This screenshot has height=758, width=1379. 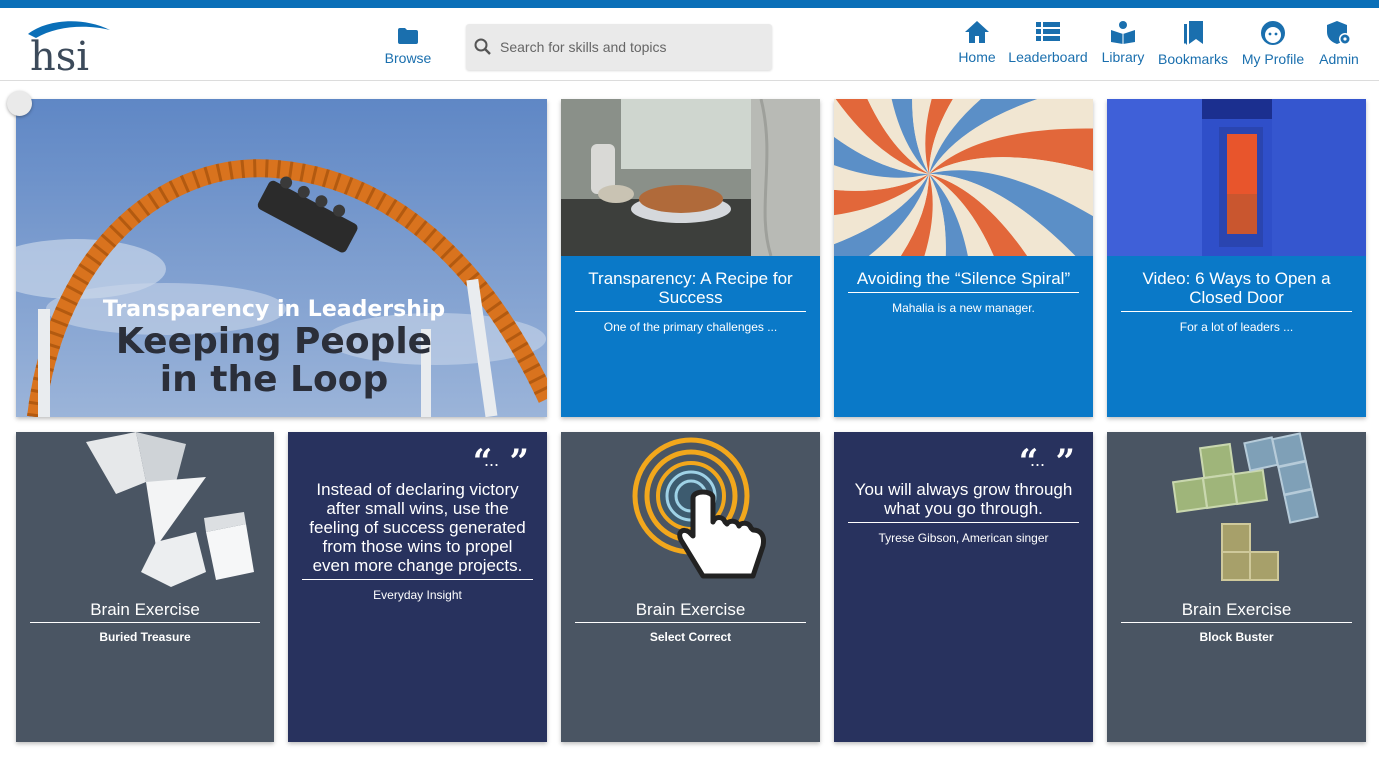 I want to click on pie-table-image, so click(x=690, y=177).